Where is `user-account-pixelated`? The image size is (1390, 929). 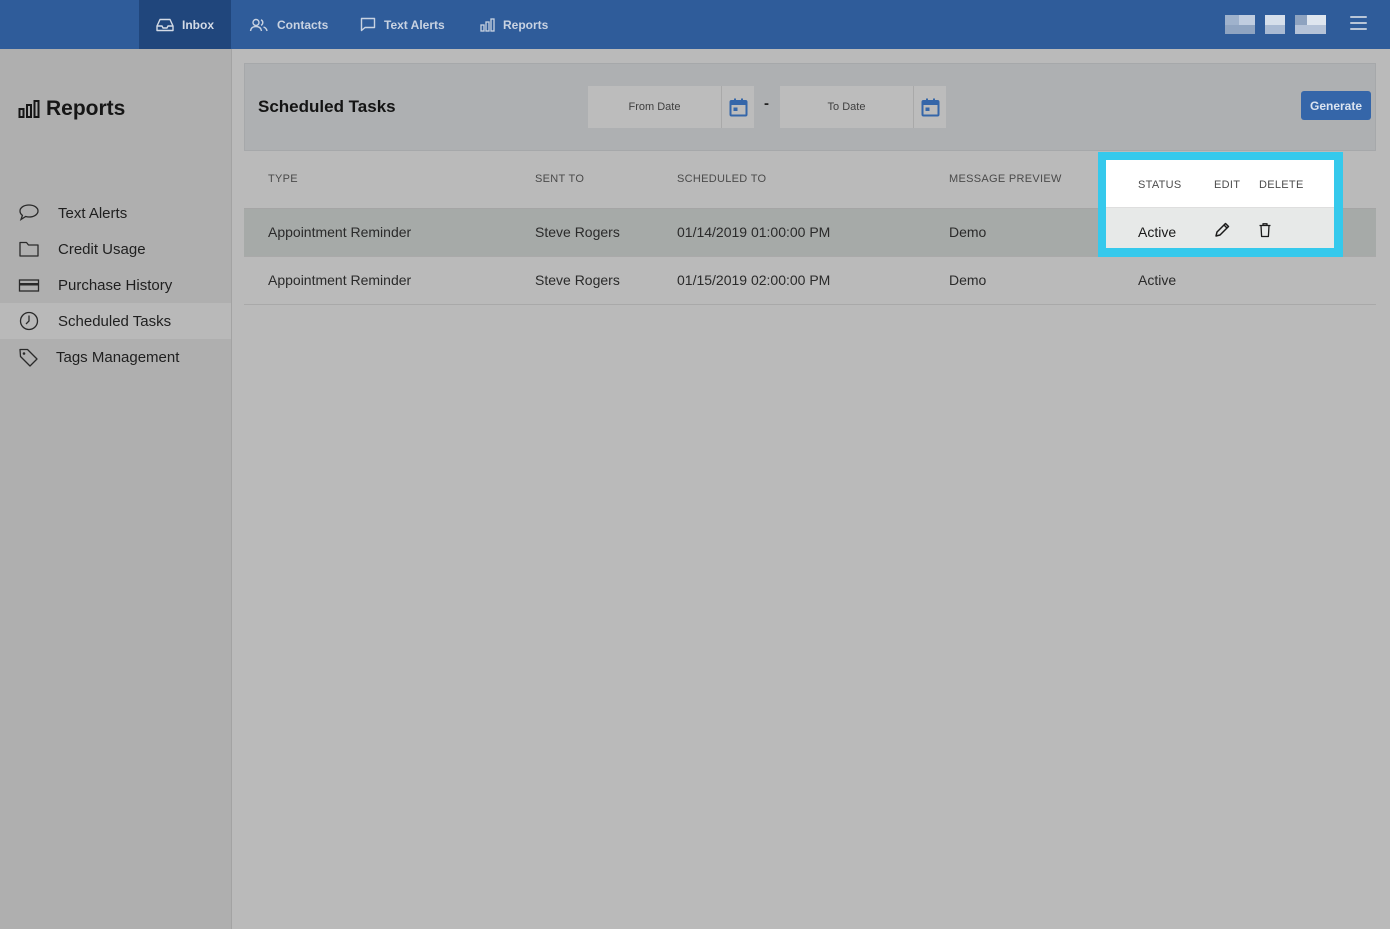
user-account-pixelated is located at coordinates (1275, 24).